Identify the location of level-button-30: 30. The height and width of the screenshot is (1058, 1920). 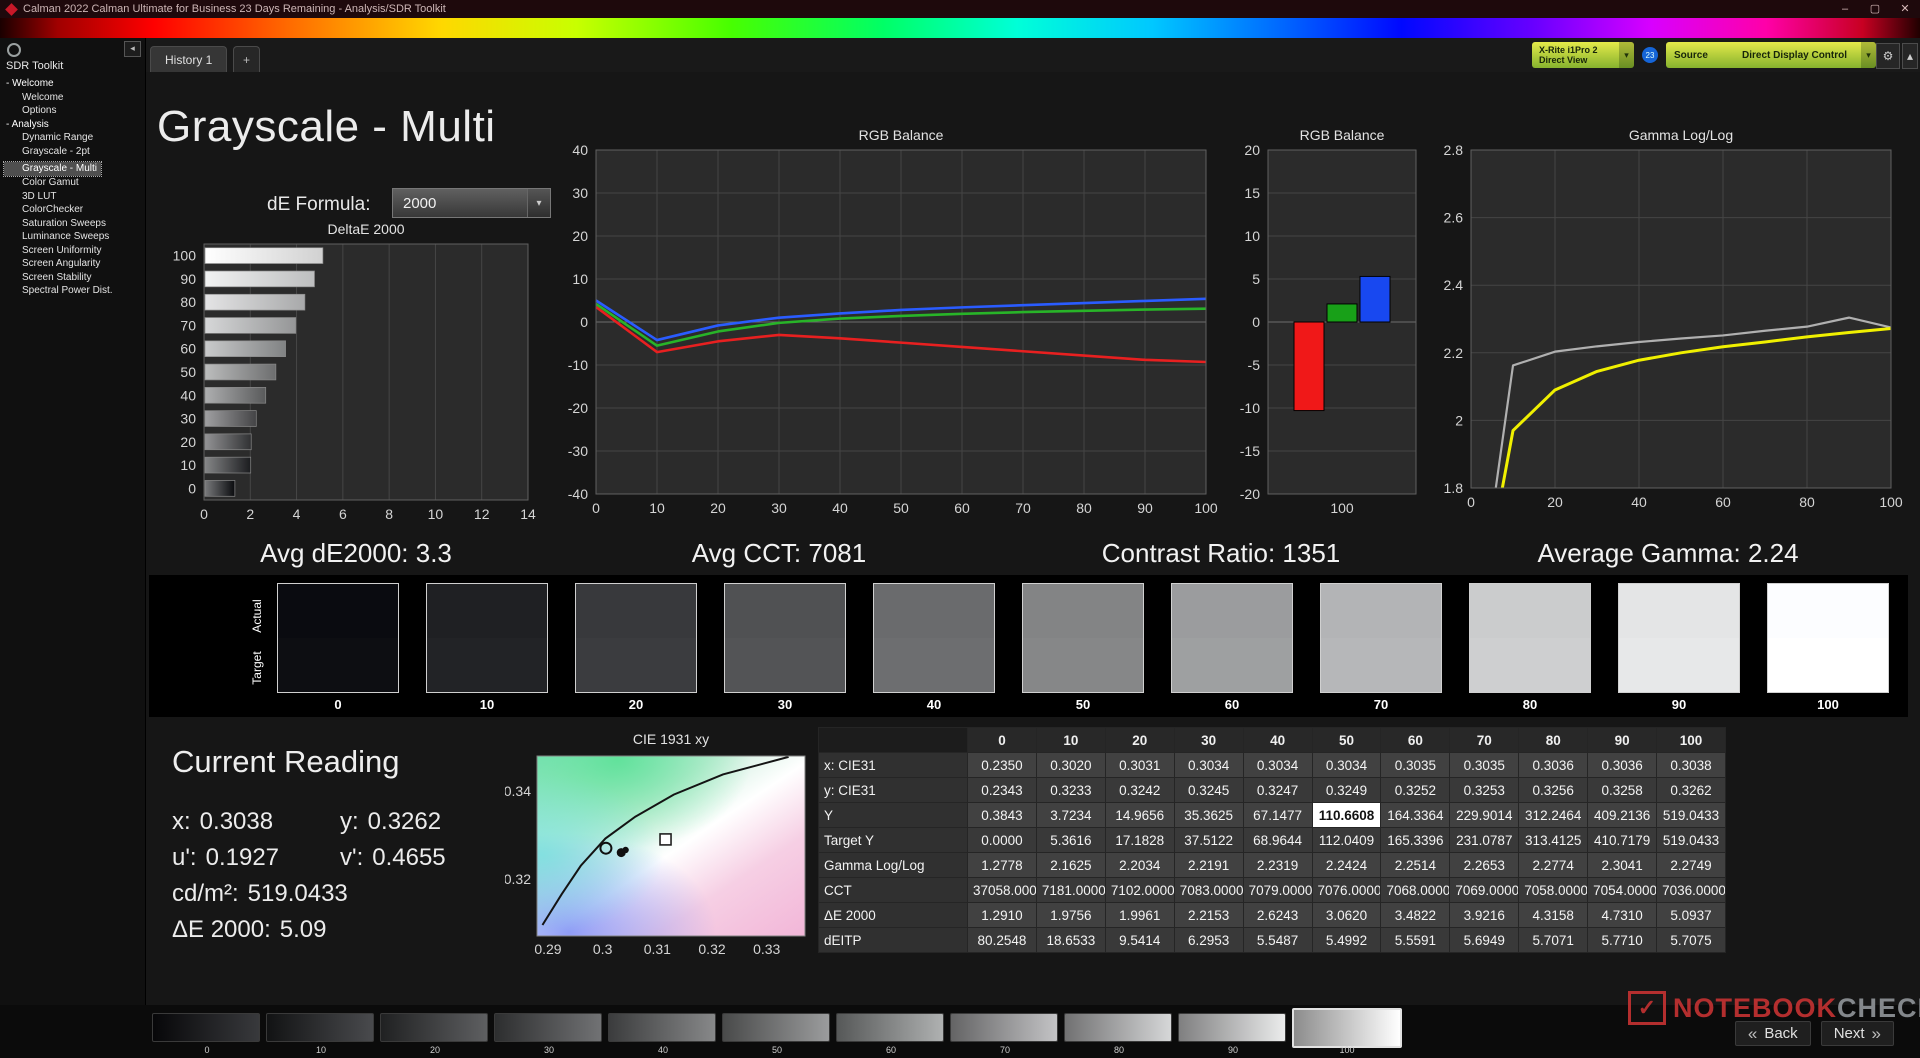
(549, 1033).